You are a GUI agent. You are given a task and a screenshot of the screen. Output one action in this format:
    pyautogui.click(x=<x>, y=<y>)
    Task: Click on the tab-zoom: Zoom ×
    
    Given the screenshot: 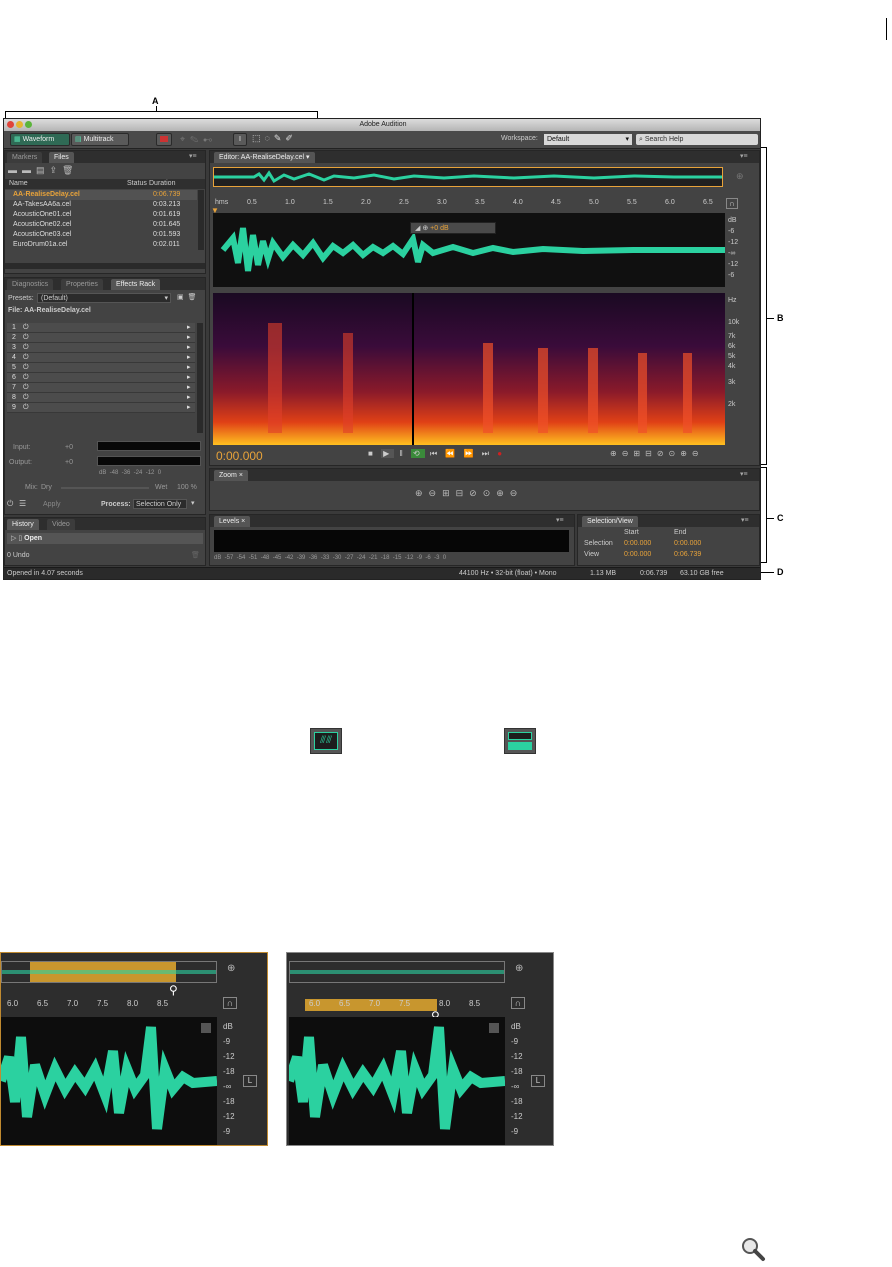 What is the action you would take?
    pyautogui.click(x=231, y=475)
    